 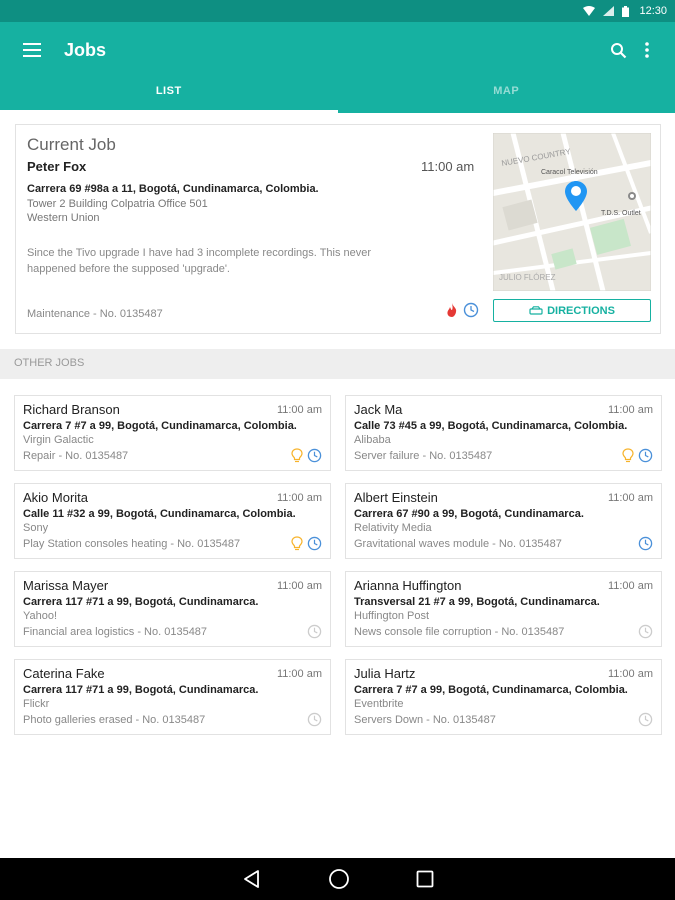 What do you see at coordinates (337, 364) in the screenshot?
I see `other-jobs-header: OTHER JOBS` at bounding box center [337, 364].